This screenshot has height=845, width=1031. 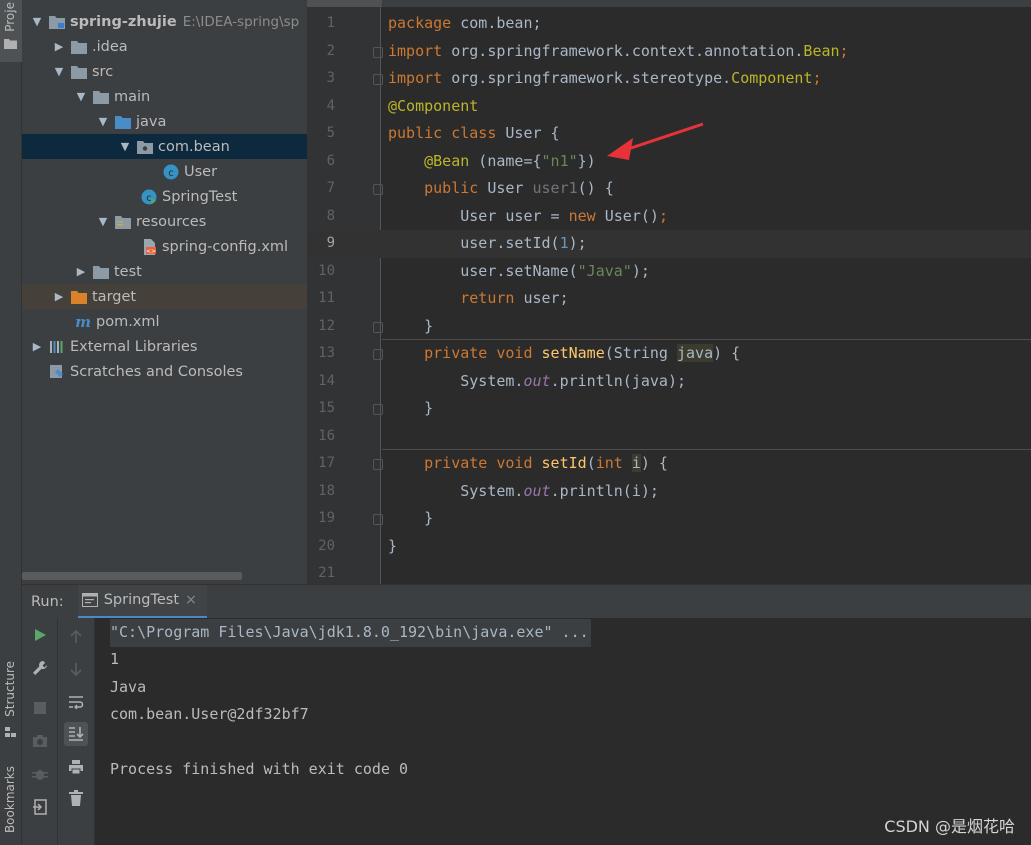 What do you see at coordinates (128, 321) in the screenshot?
I see `tree-item-label: pom.xml` at bounding box center [128, 321].